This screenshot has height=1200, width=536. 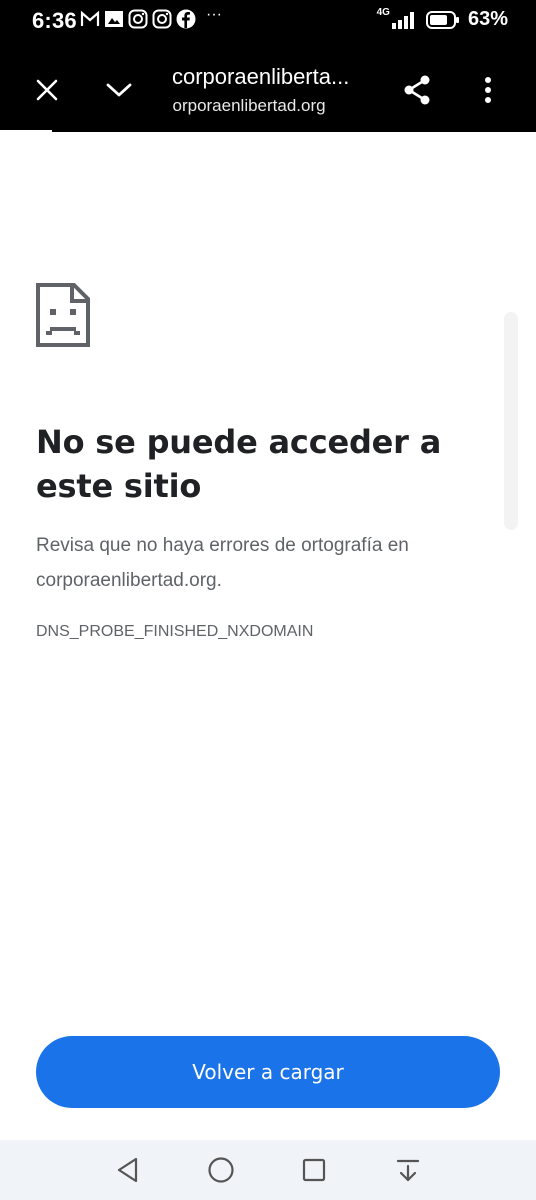 I want to click on close-icon, so click(x=47, y=90).